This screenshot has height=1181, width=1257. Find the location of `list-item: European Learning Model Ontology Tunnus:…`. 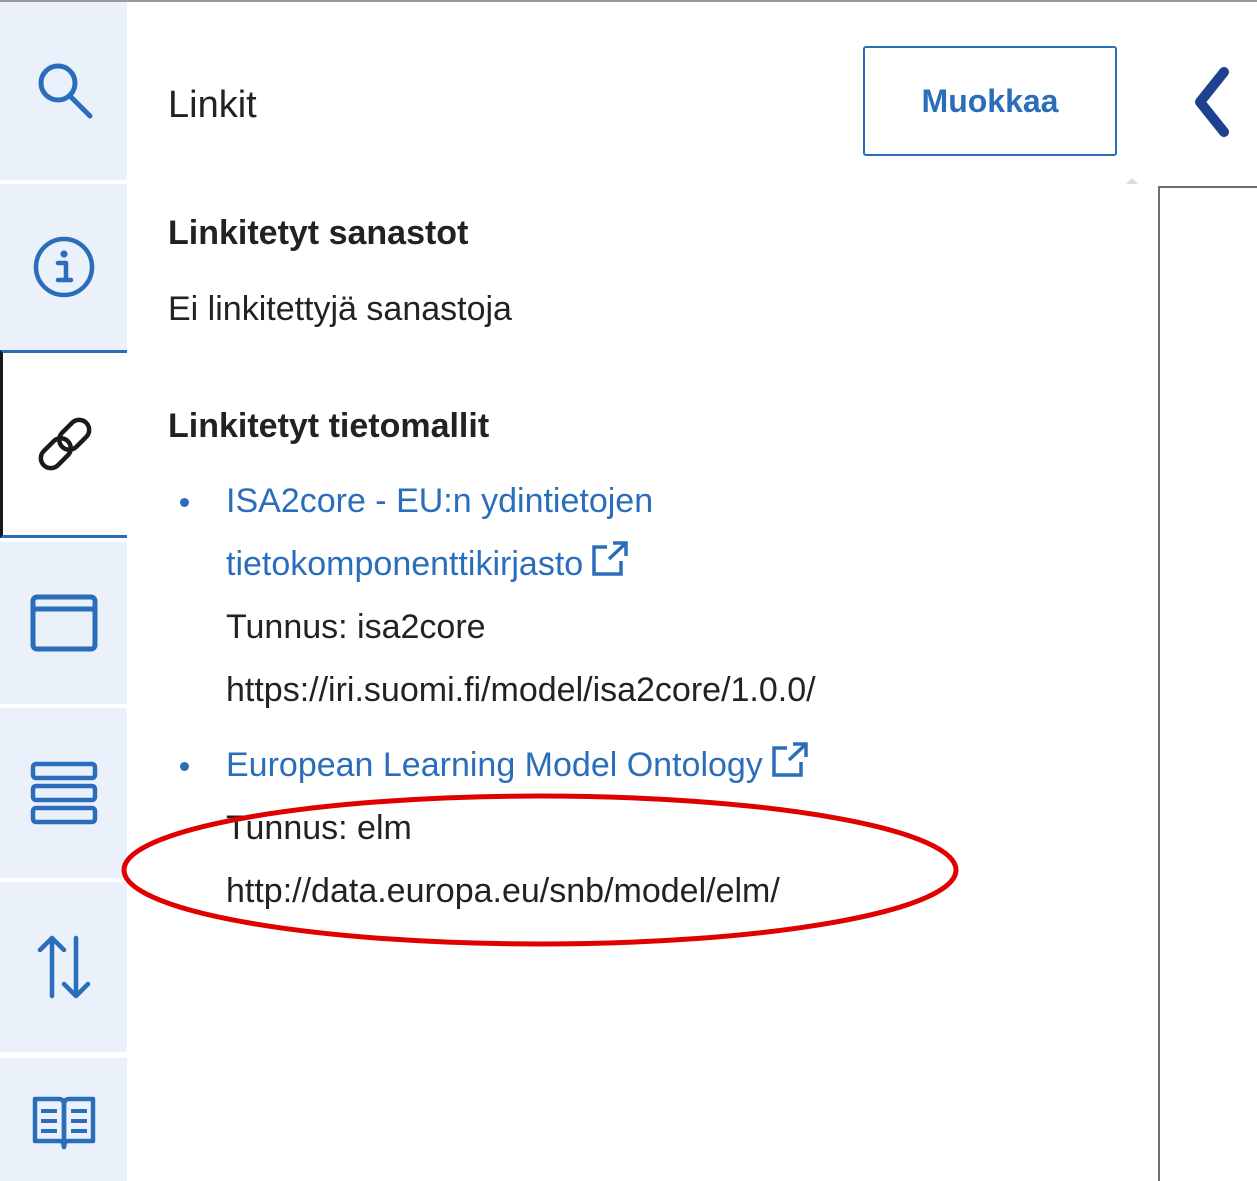

list-item: European Learning Model Ontology Tunnus:… is located at coordinates (578, 828).